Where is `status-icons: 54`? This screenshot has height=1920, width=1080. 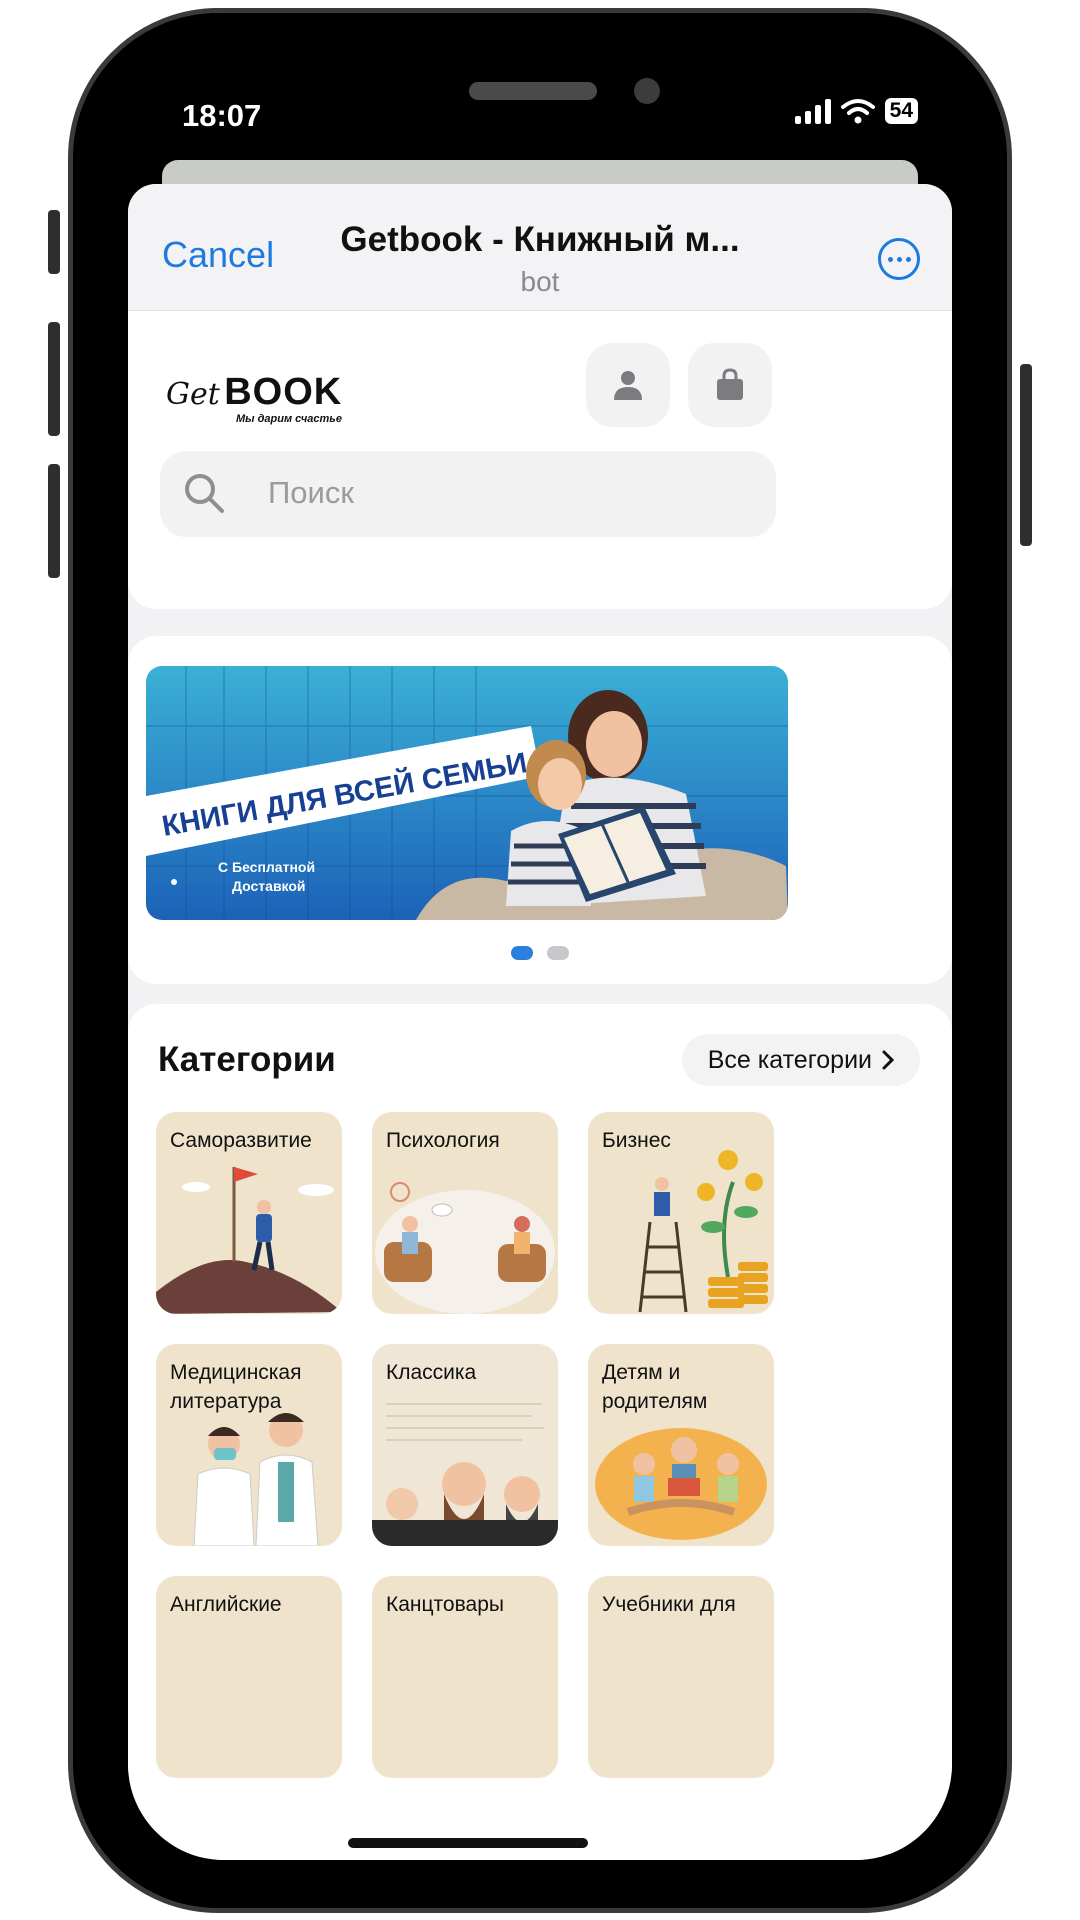 status-icons: 54 is located at coordinates (856, 111).